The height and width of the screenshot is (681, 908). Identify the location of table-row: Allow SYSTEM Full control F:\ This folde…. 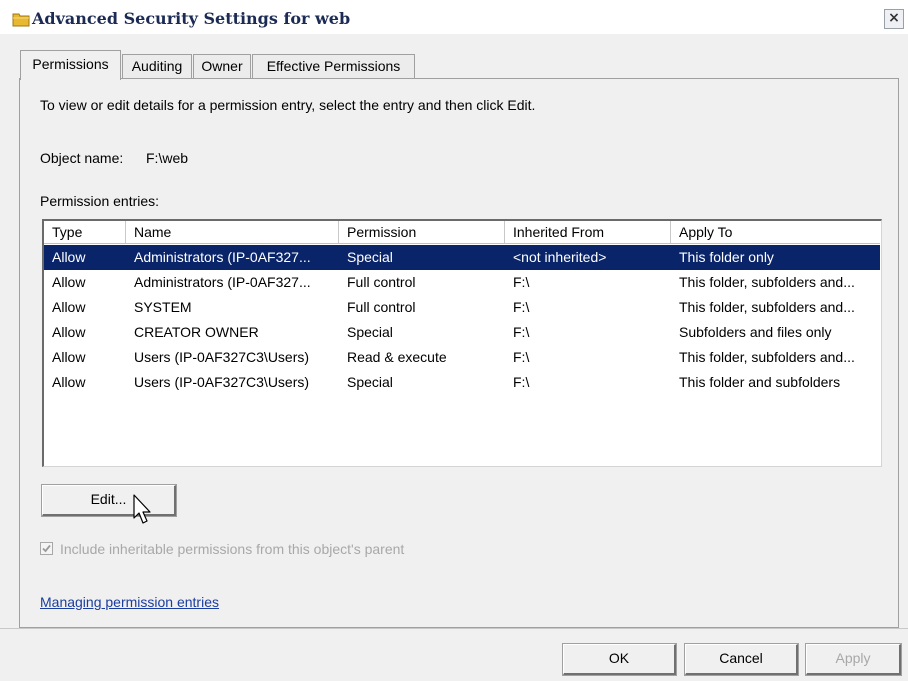
(462, 307).